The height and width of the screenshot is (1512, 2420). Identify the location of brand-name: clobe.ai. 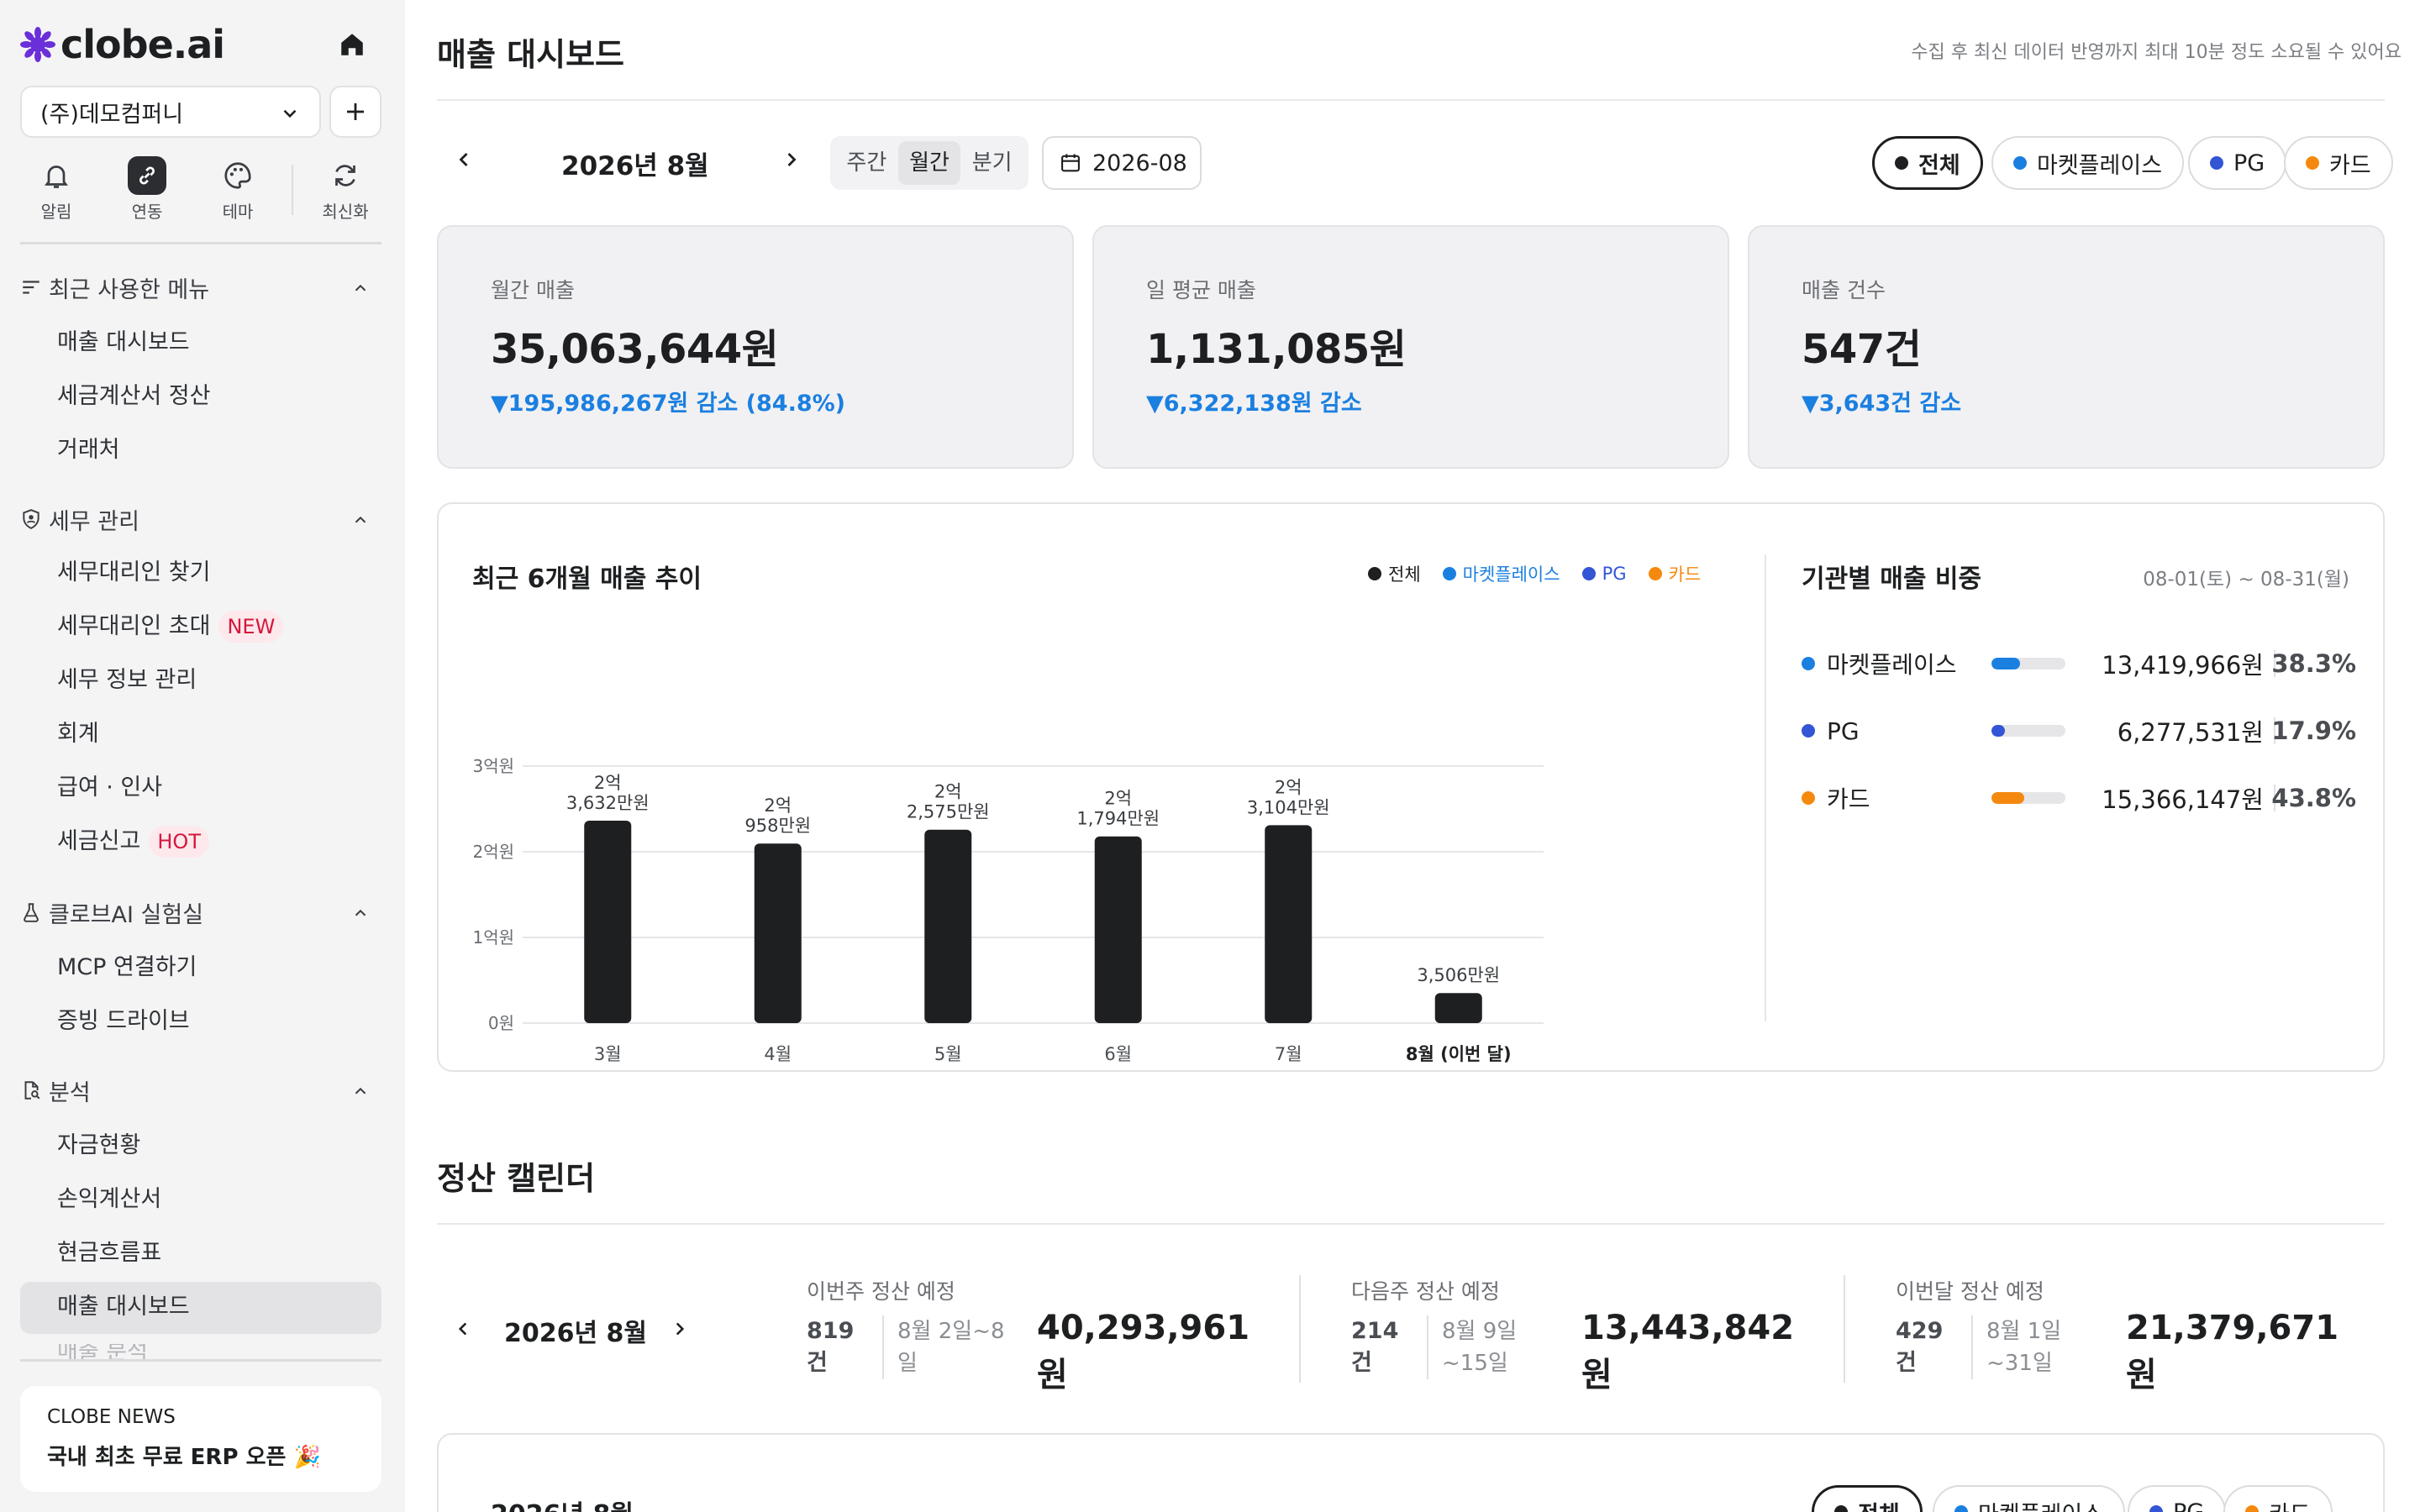
(142, 44).